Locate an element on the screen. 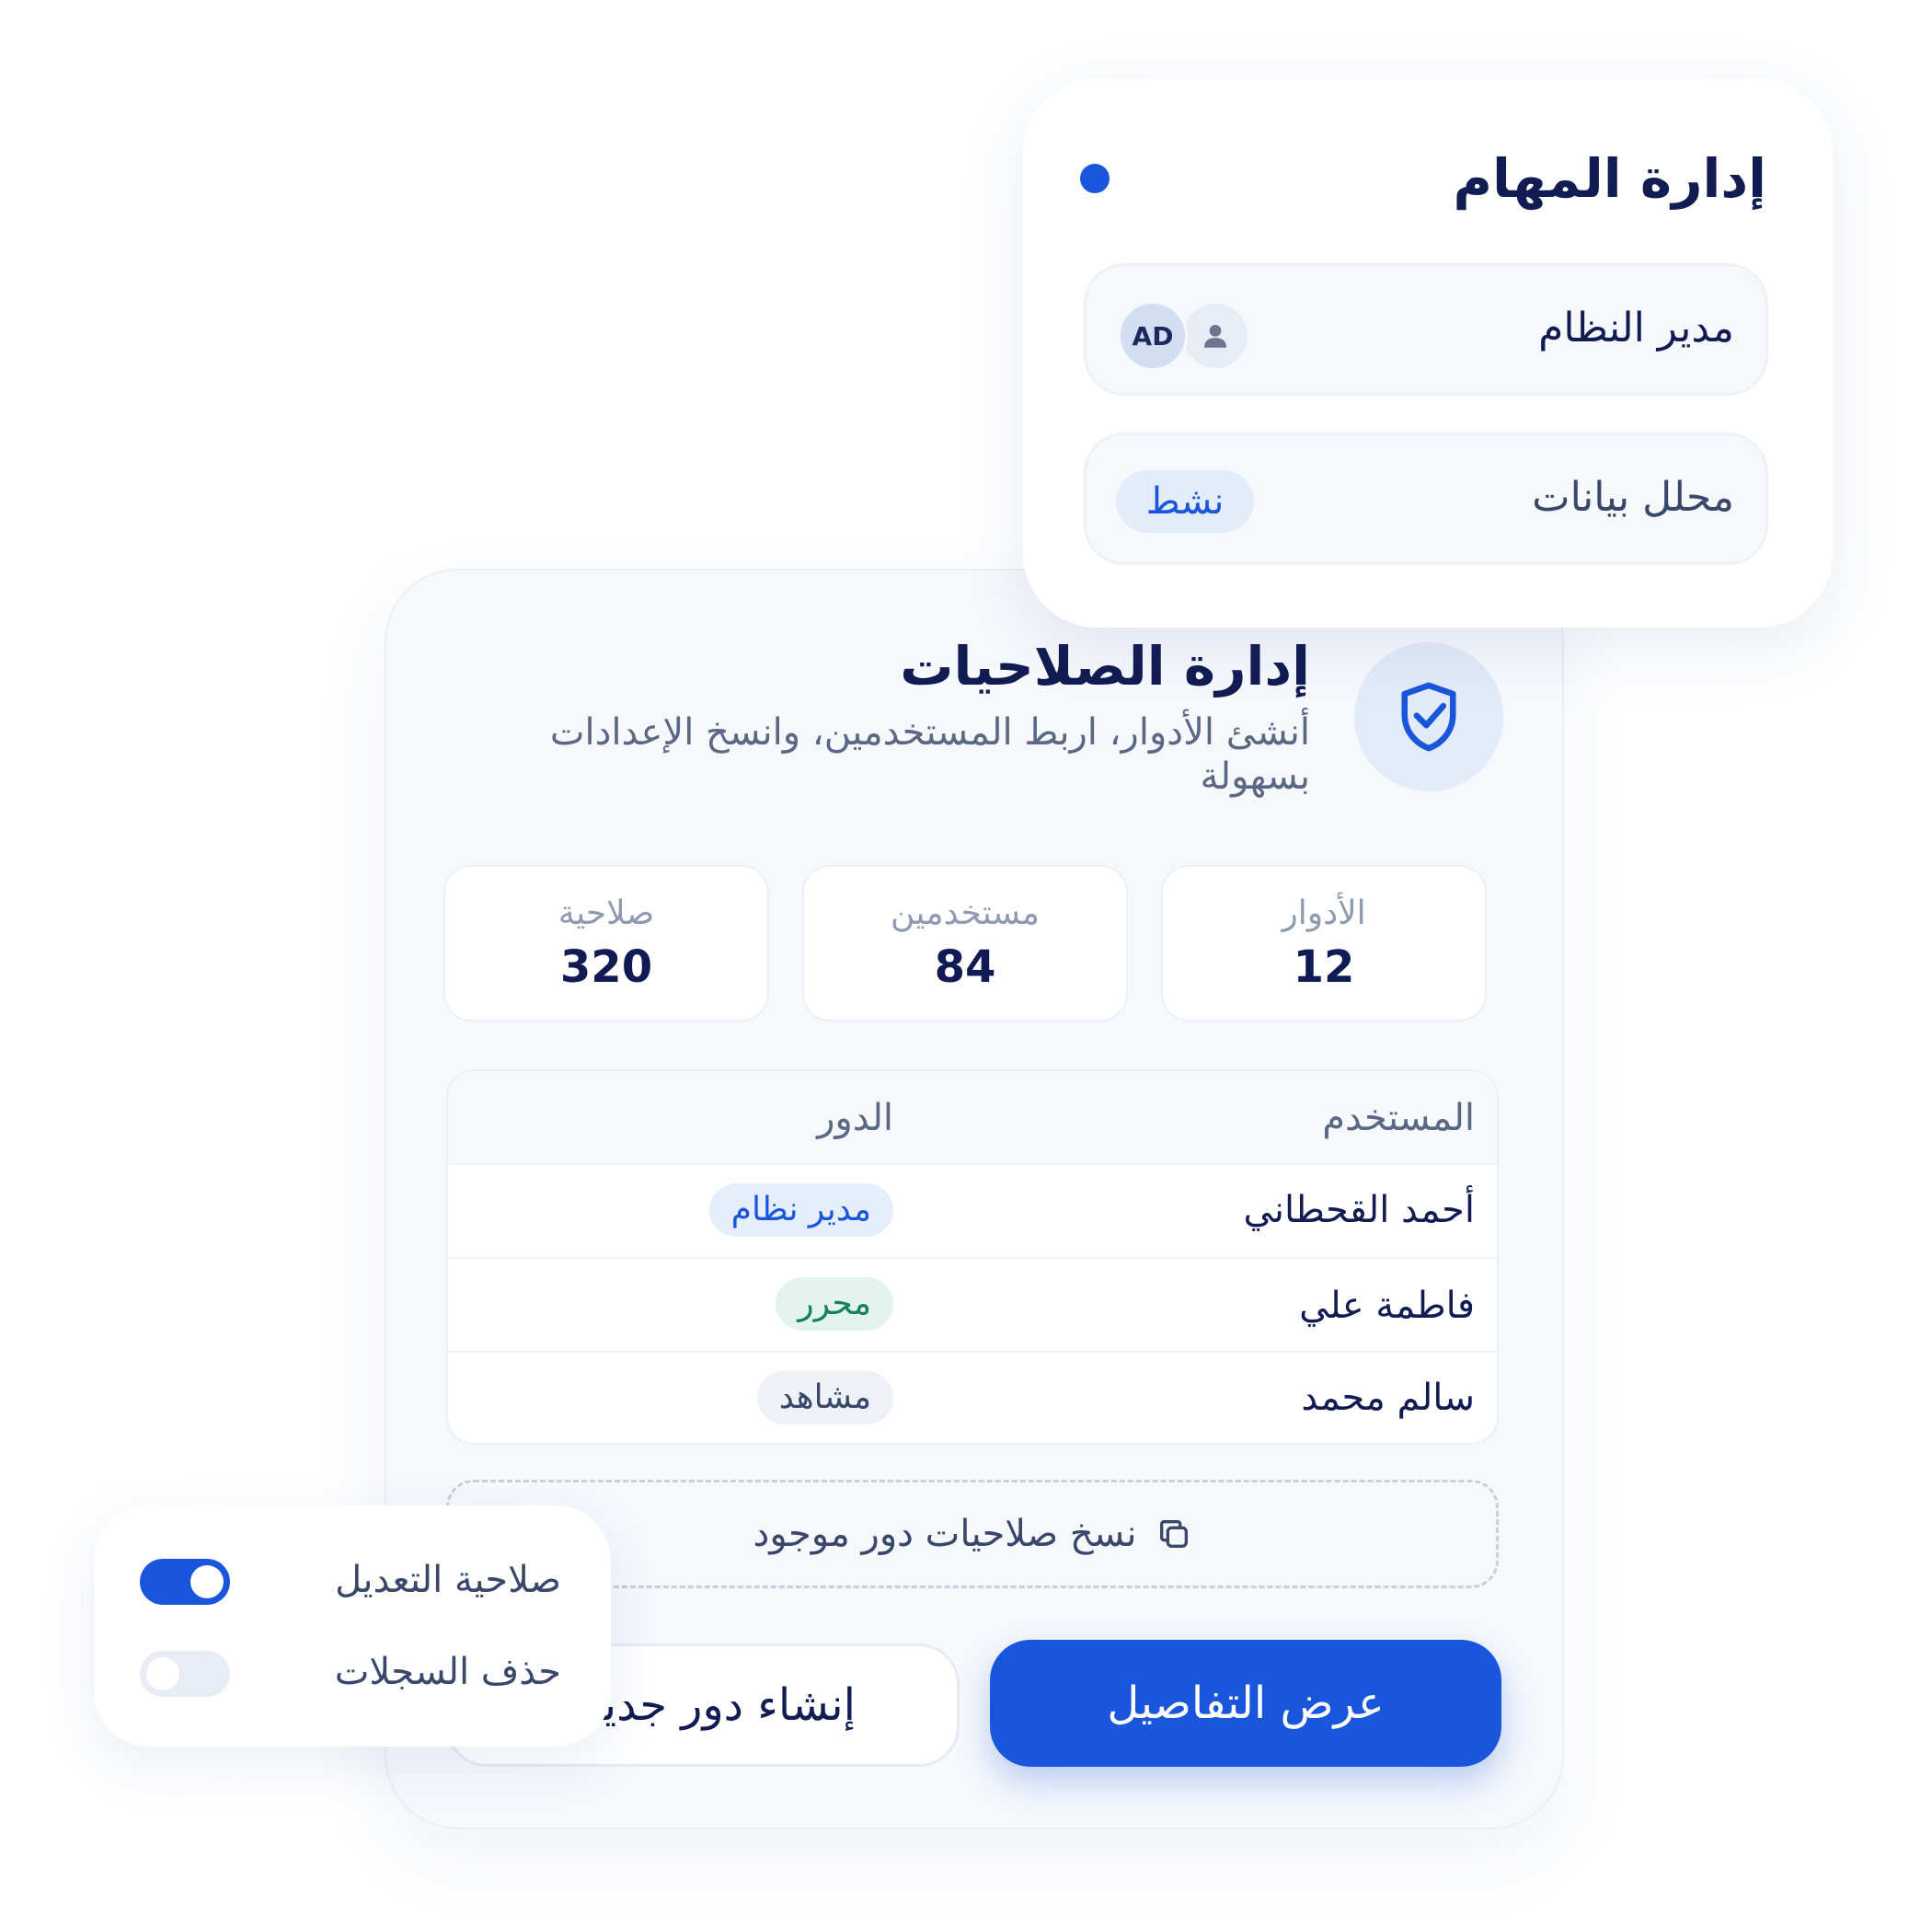  table-row: فاطمة علي محرر is located at coordinates (972, 1305).